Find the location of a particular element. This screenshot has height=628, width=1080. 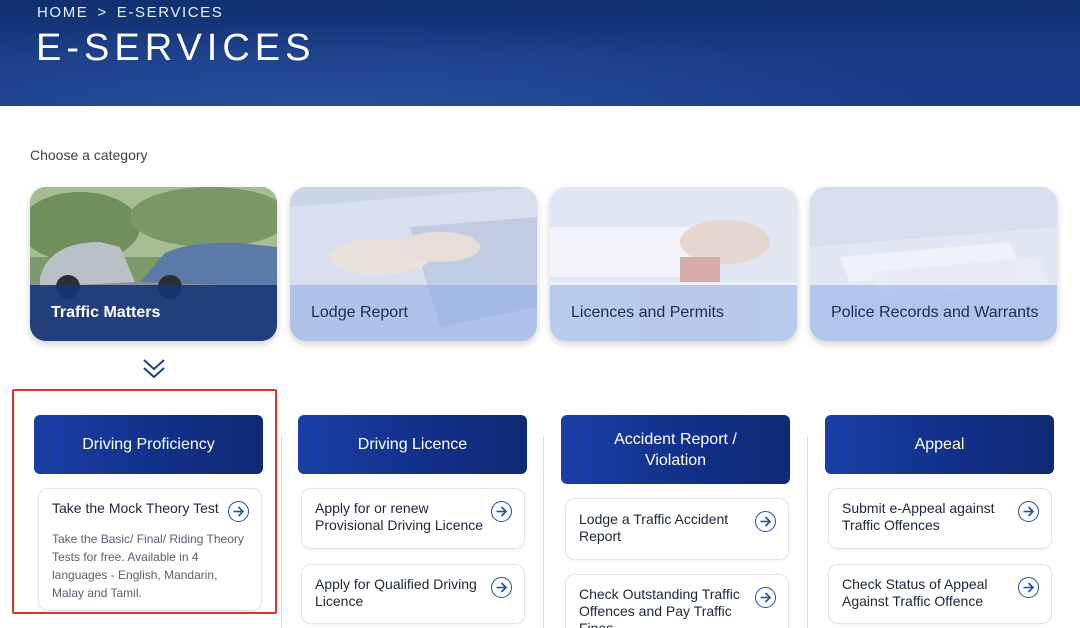

service-card-lodge-accident-report: Lodge a Traffic Accident Report is located at coordinates (677, 529).